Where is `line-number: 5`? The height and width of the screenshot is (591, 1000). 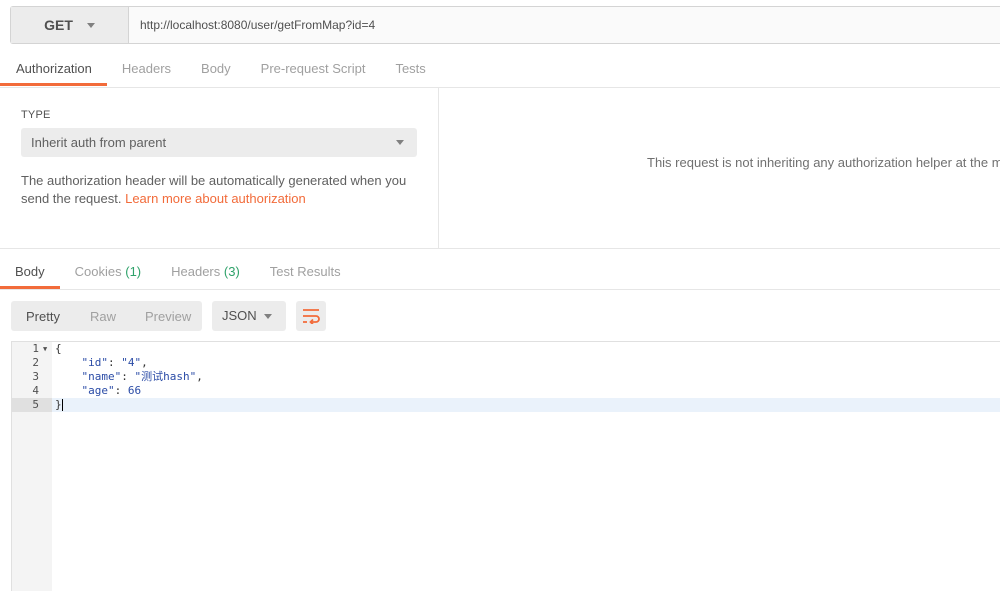 line-number: 5 is located at coordinates (32, 405).